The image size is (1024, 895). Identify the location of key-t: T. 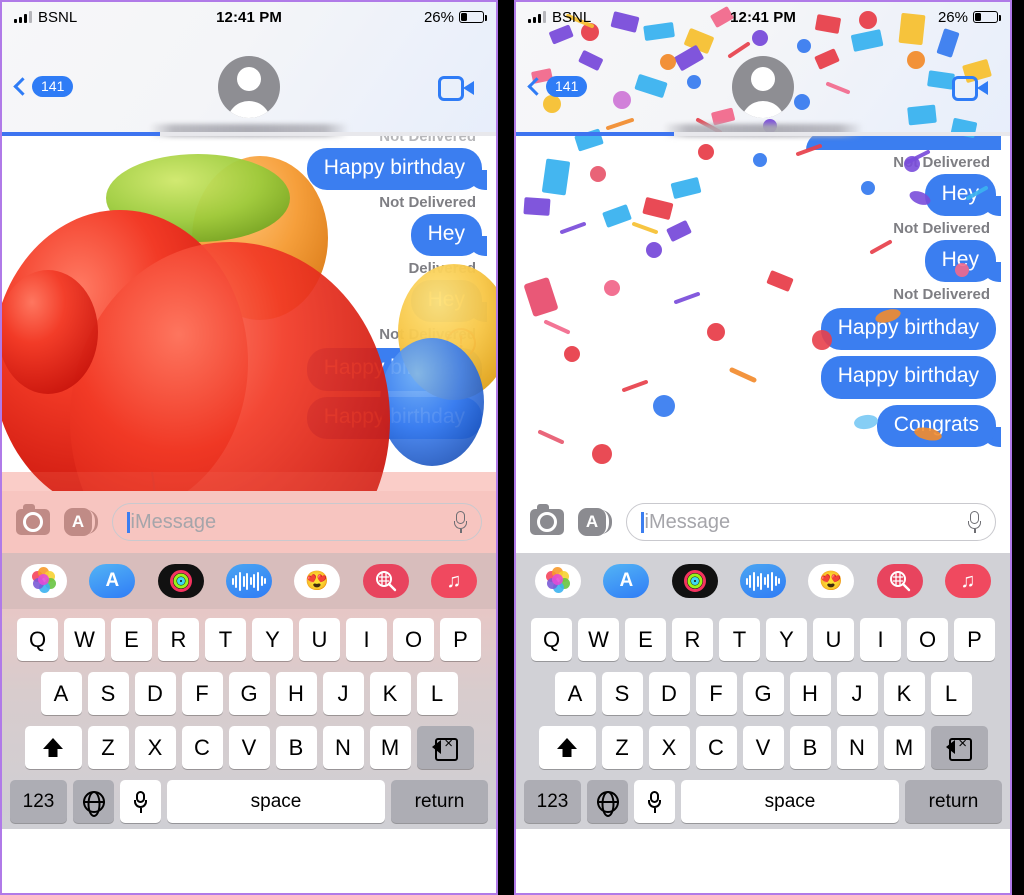
(739, 639).